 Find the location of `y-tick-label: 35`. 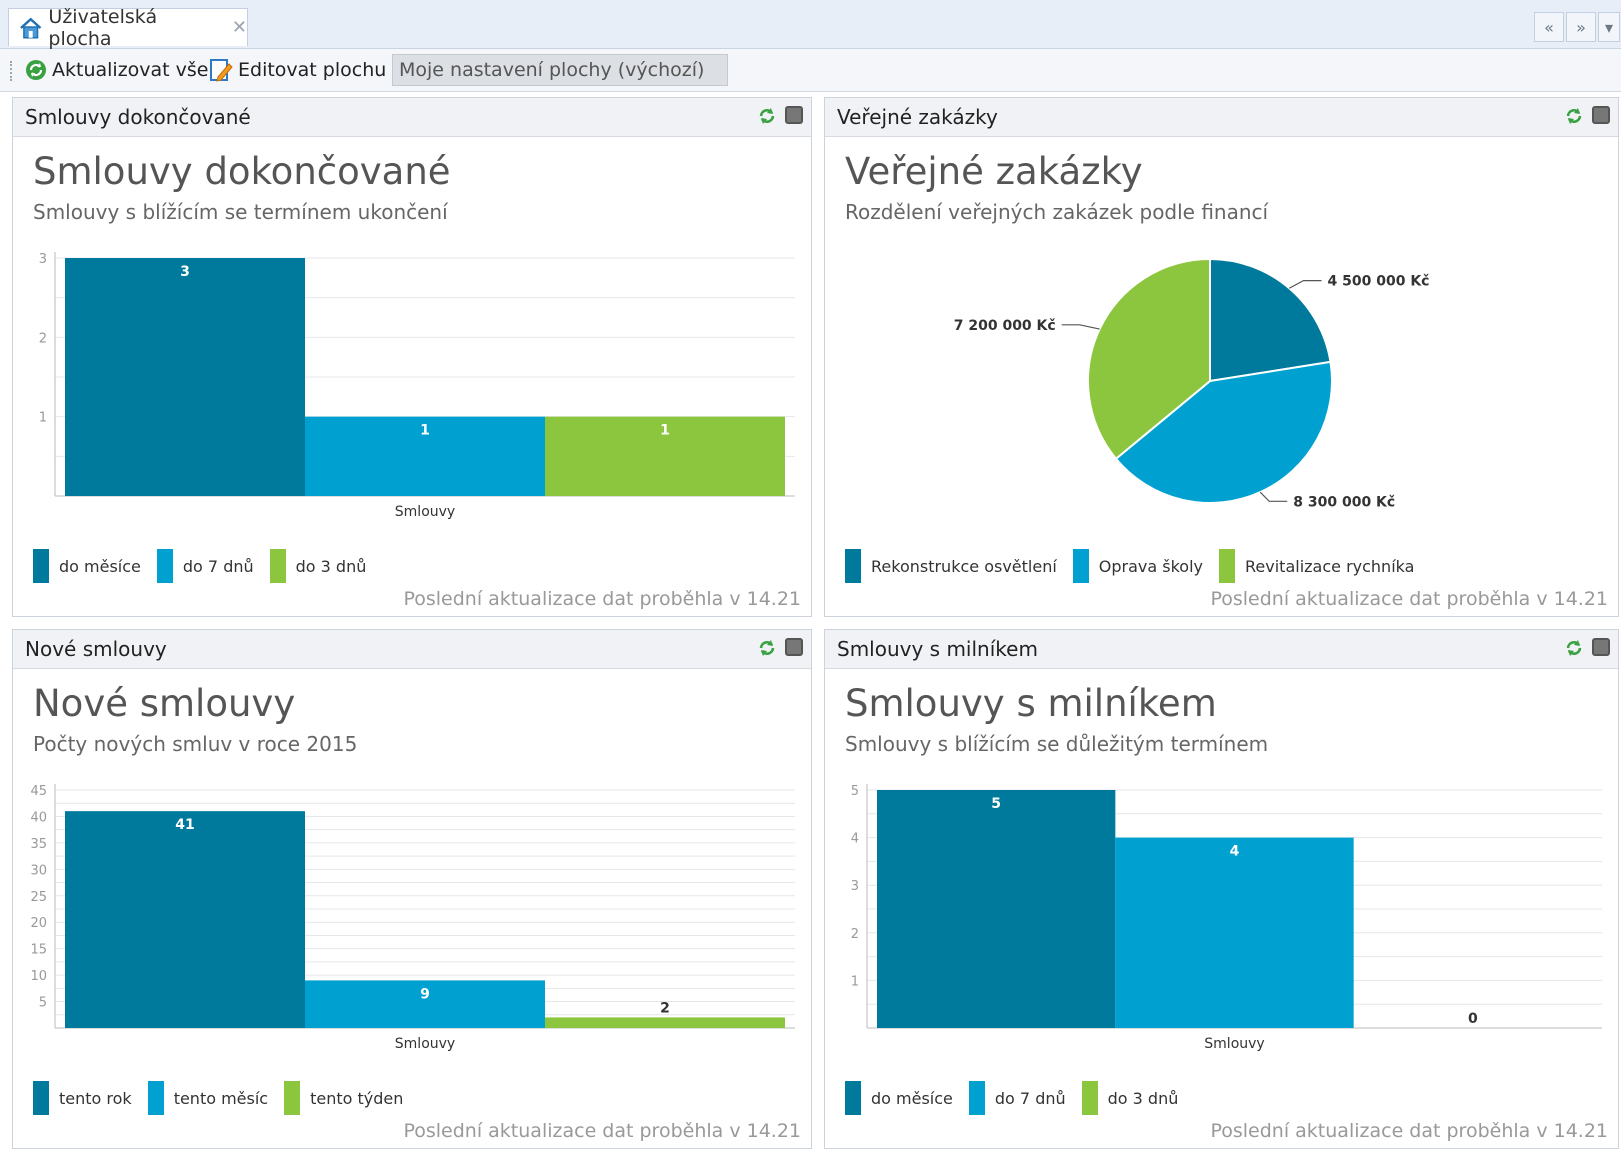

y-tick-label: 35 is located at coordinates (38, 844).